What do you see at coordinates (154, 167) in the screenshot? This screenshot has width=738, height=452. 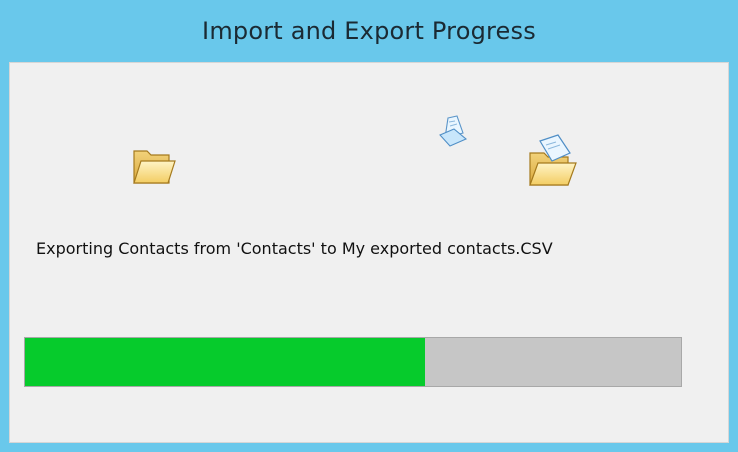 I see `folder-icon` at bounding box center [154, 167].